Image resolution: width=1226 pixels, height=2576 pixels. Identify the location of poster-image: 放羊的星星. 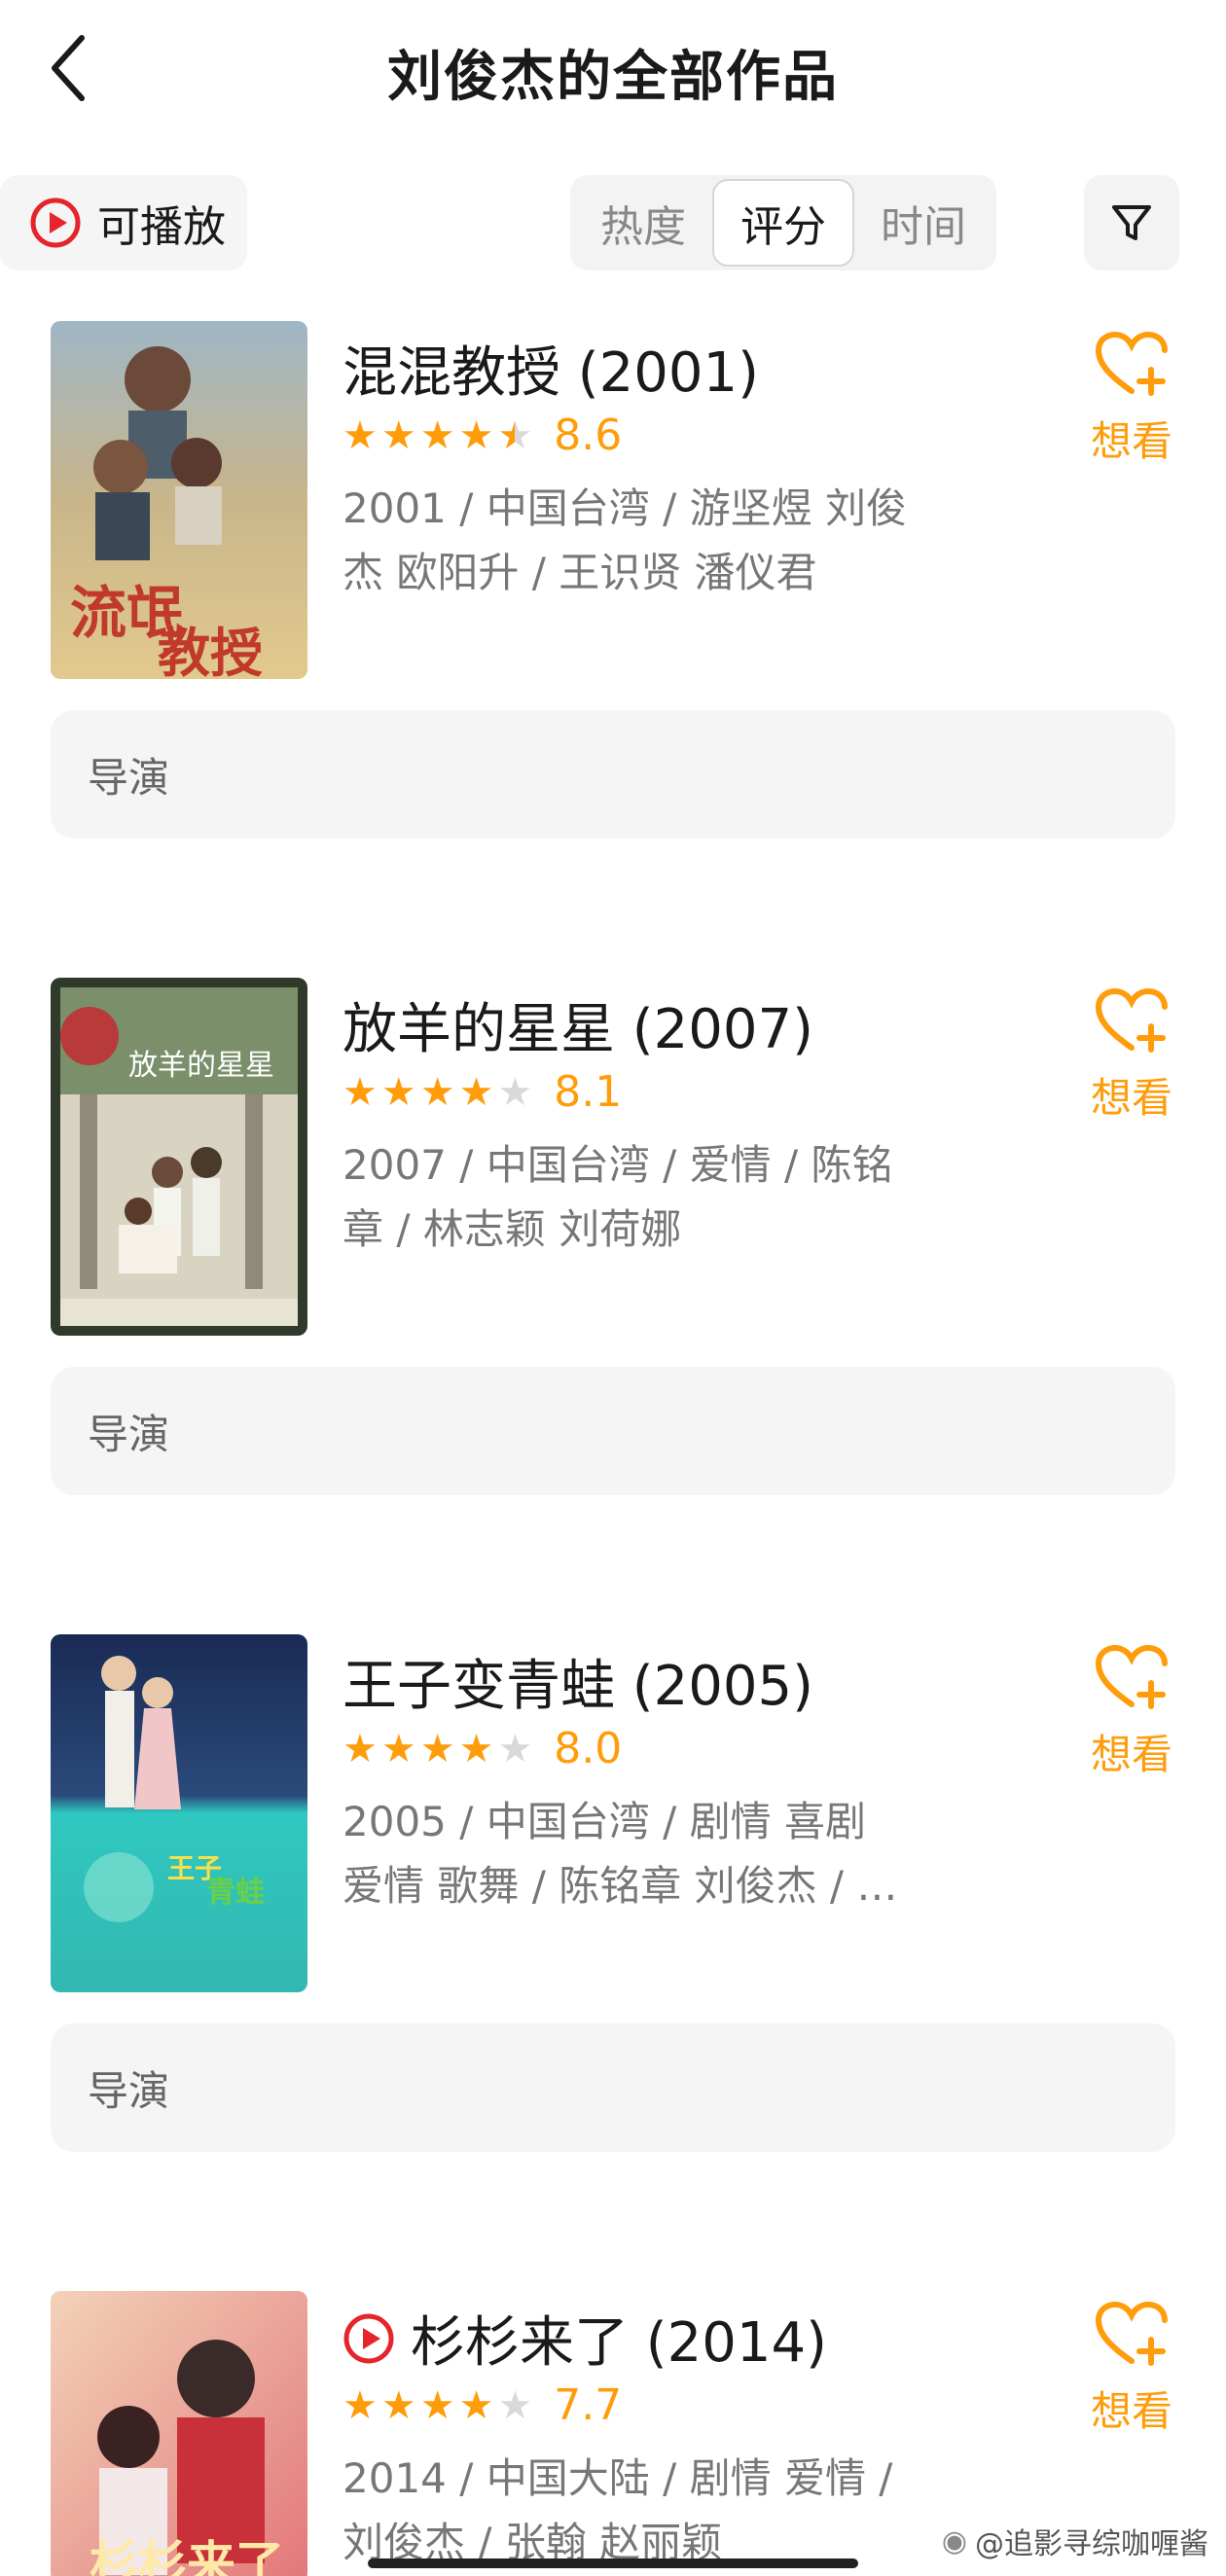
(179, 1157).